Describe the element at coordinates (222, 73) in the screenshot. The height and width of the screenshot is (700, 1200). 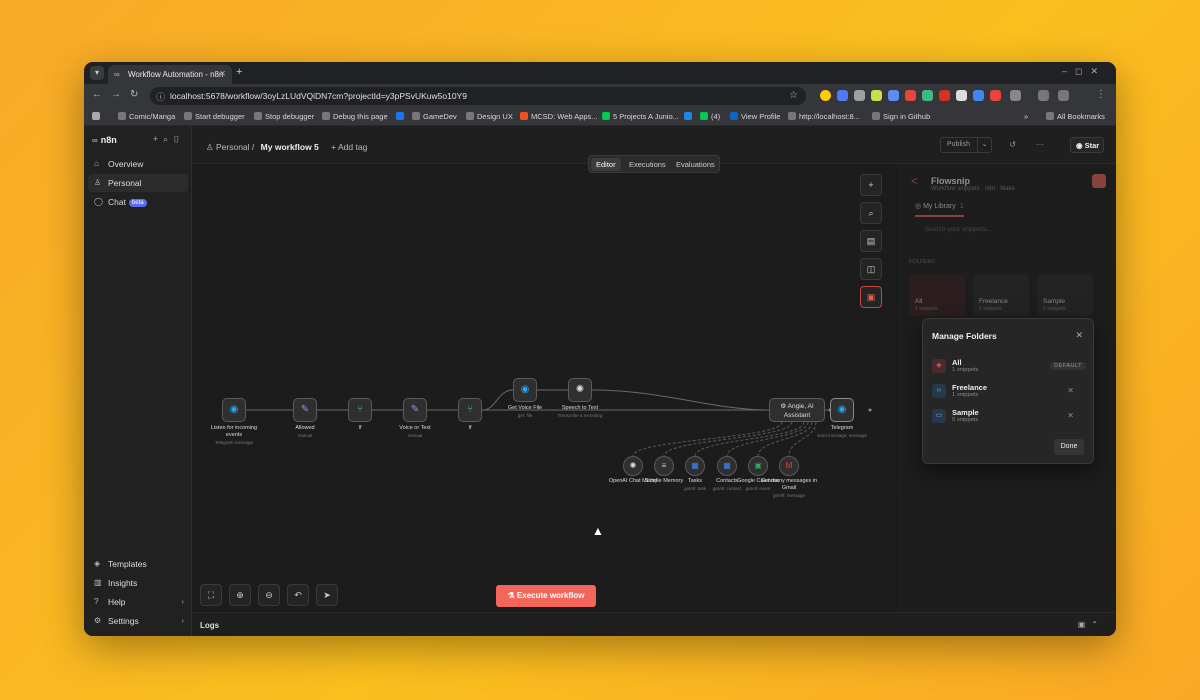
I see `close-tab-icon: ✕` at that location.